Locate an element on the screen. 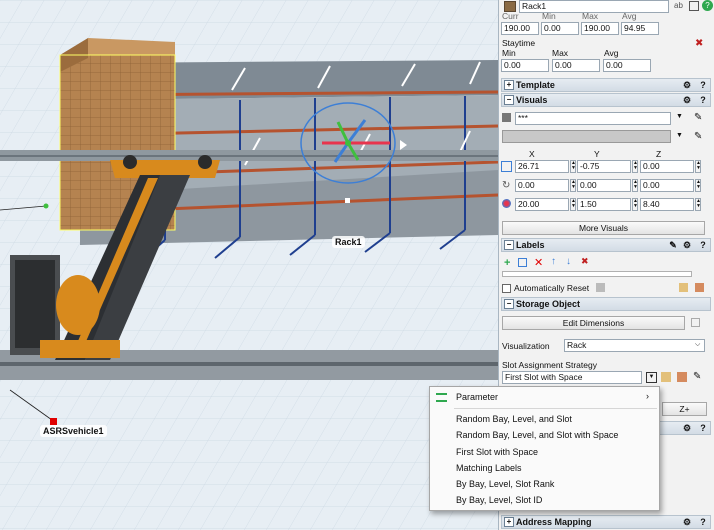  labels-list is located at coordinates (597, 274).